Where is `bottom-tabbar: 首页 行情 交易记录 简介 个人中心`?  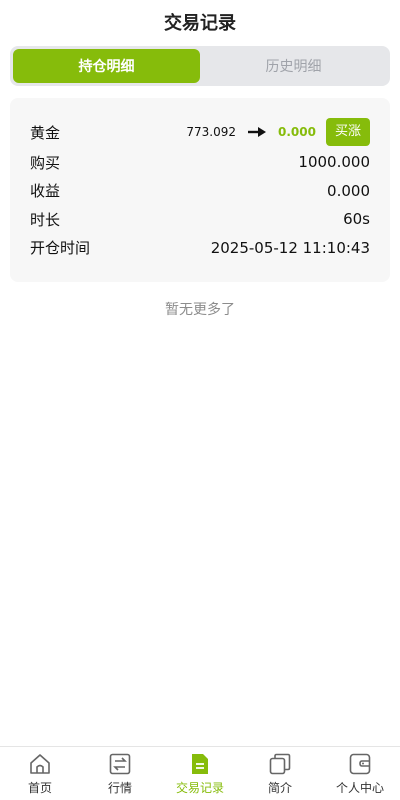 bottom-tabbar: 首页 行情 交易记录 简介 个人中心 is located at coordinates (200, 773).